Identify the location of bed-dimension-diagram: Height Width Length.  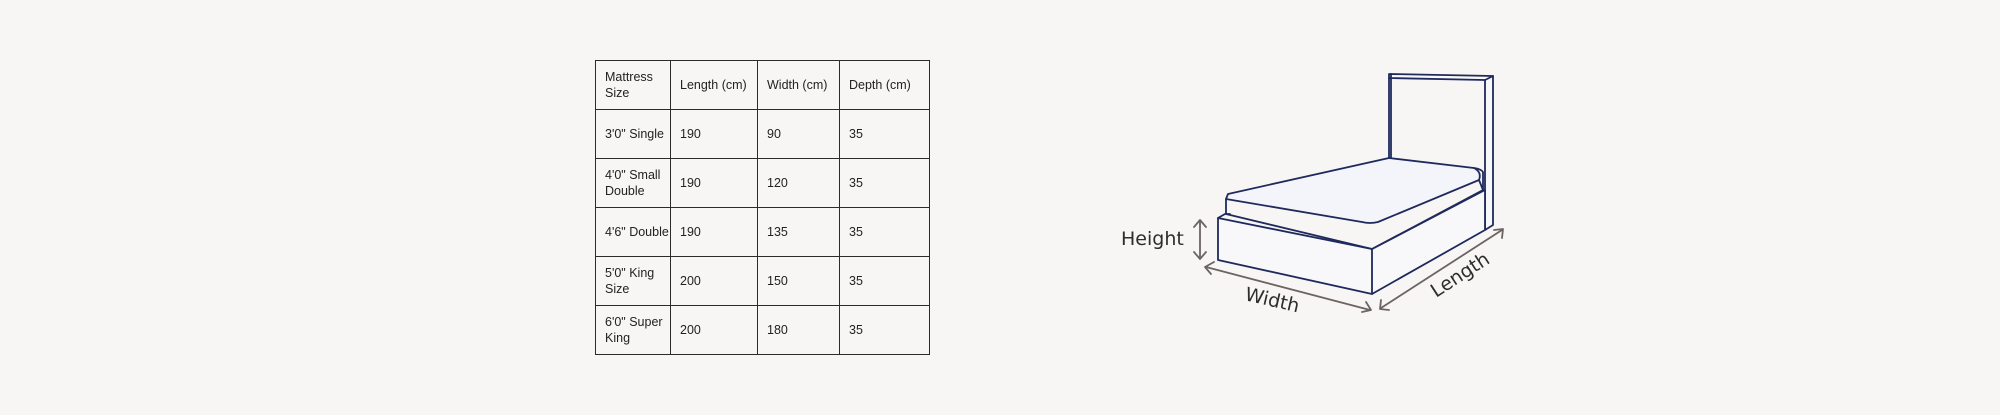
(1312, 195).